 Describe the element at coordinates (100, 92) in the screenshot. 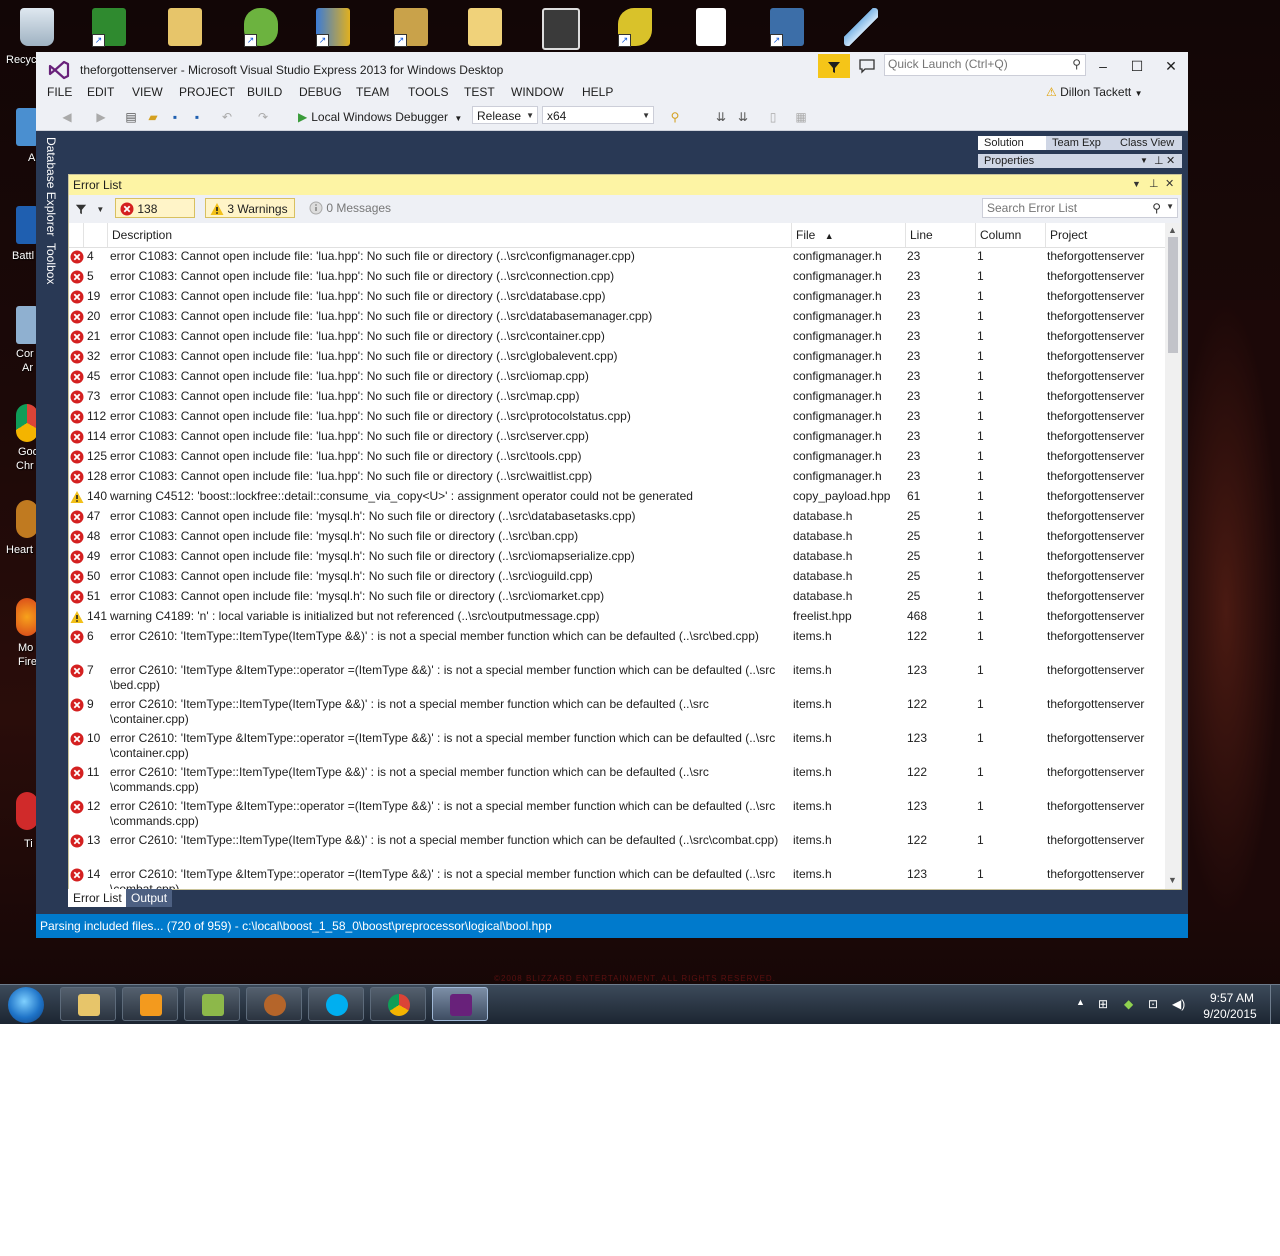

I see `menu-edit: EDIT` at that location.